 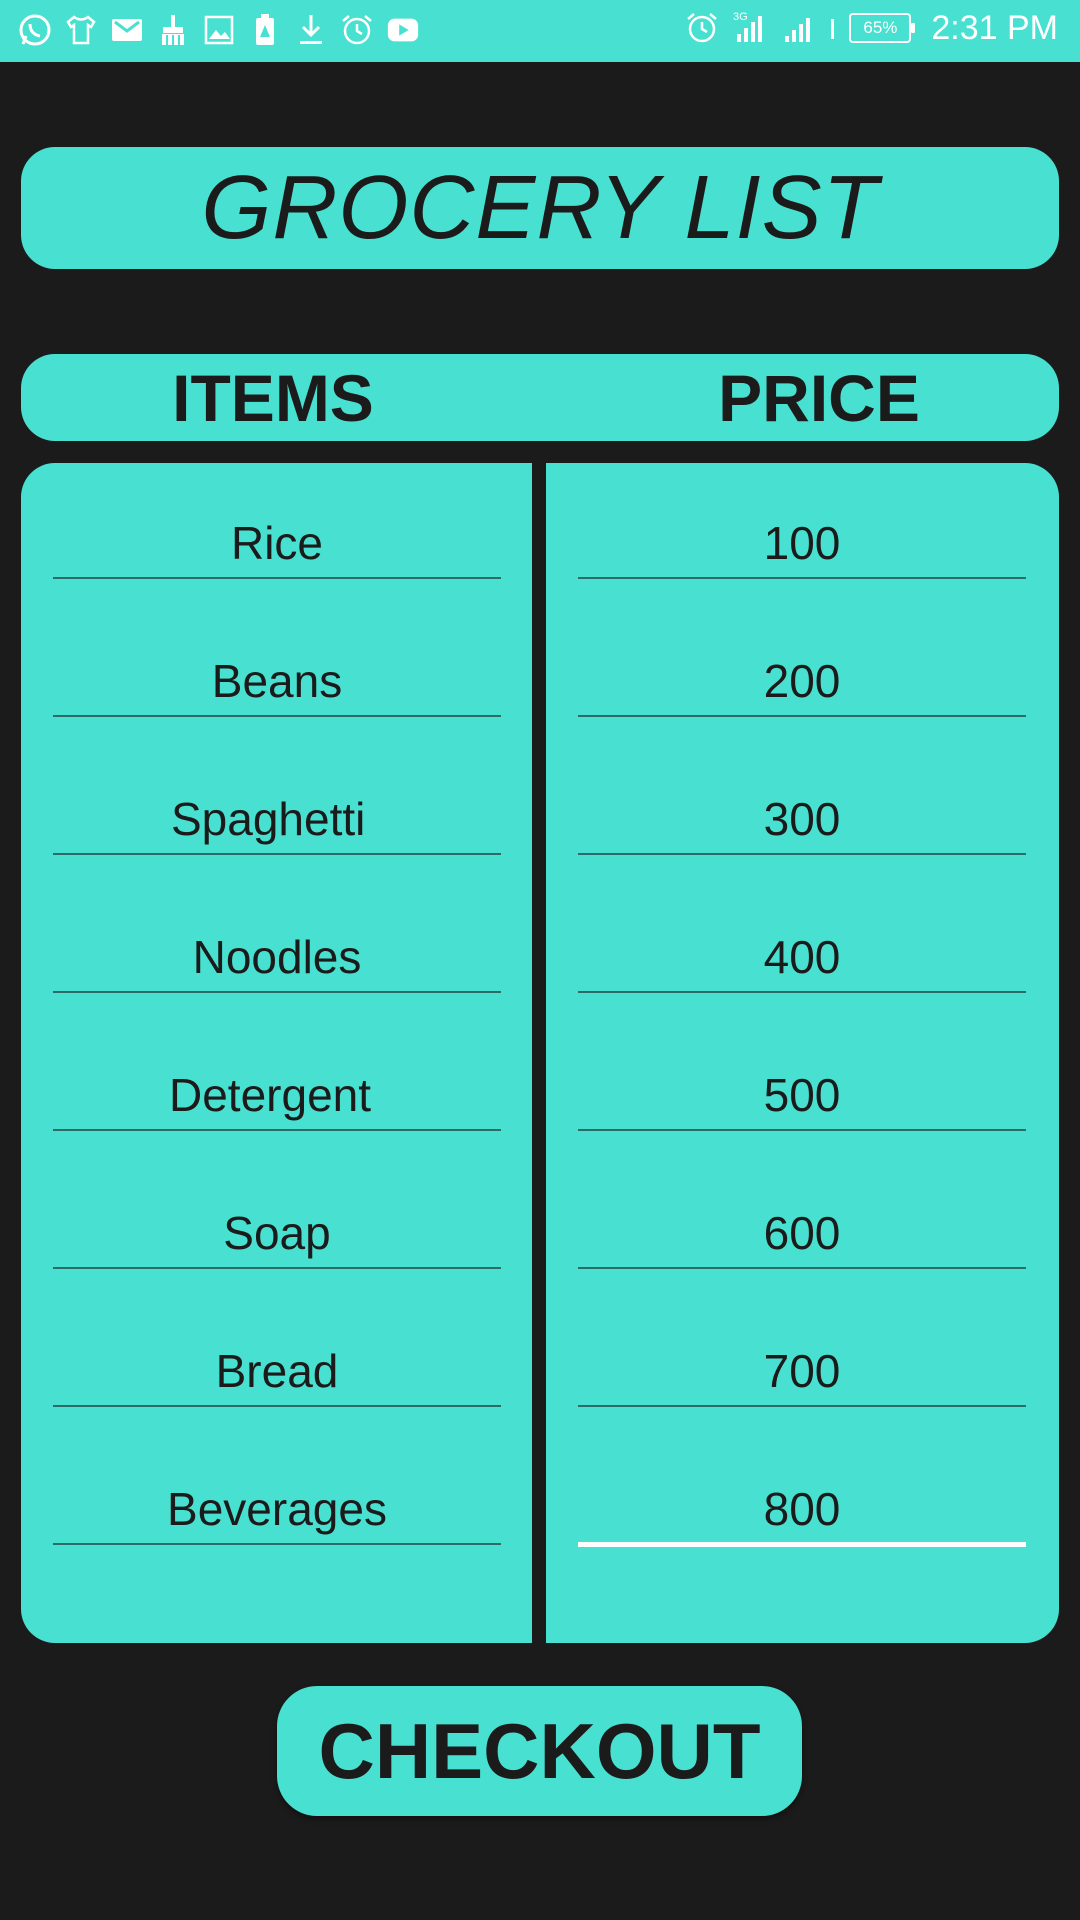 What do you see at coordinates (81, 30) in the screenshot?
I see `shirt-icon` at bounding box center [81, 30].